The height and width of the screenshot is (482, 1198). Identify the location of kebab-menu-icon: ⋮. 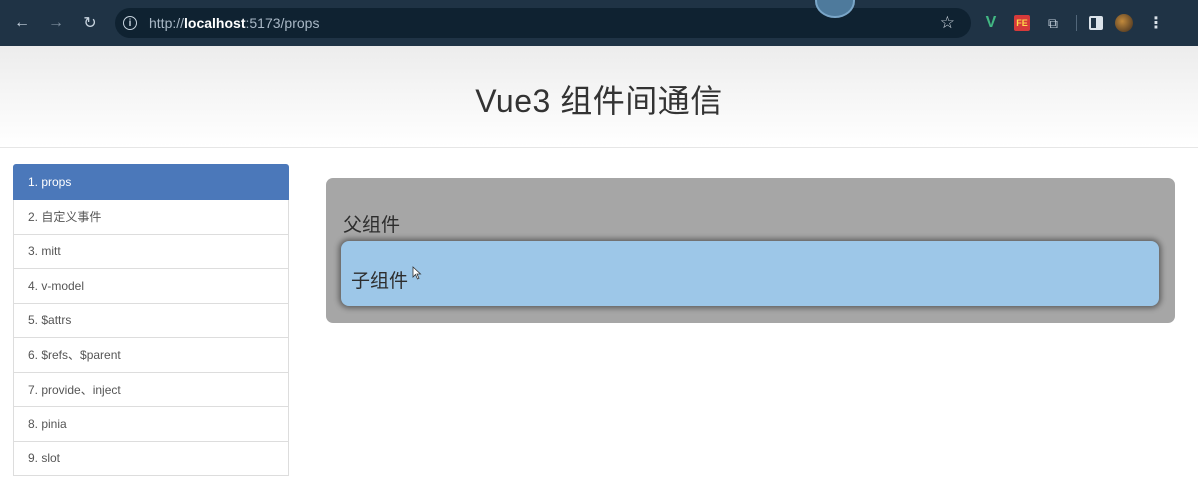
(1156, 23).